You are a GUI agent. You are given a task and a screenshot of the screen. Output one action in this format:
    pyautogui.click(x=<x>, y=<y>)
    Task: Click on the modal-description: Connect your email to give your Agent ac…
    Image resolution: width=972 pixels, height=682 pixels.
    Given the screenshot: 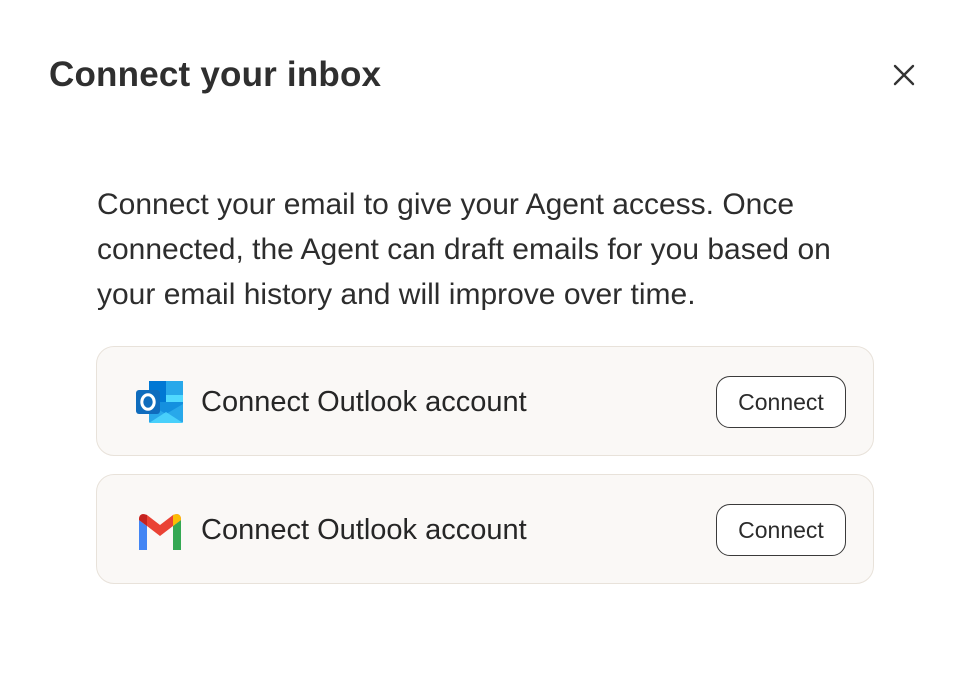 What is the action you would take?
    pyautogui.click(x=464, y=249)
    